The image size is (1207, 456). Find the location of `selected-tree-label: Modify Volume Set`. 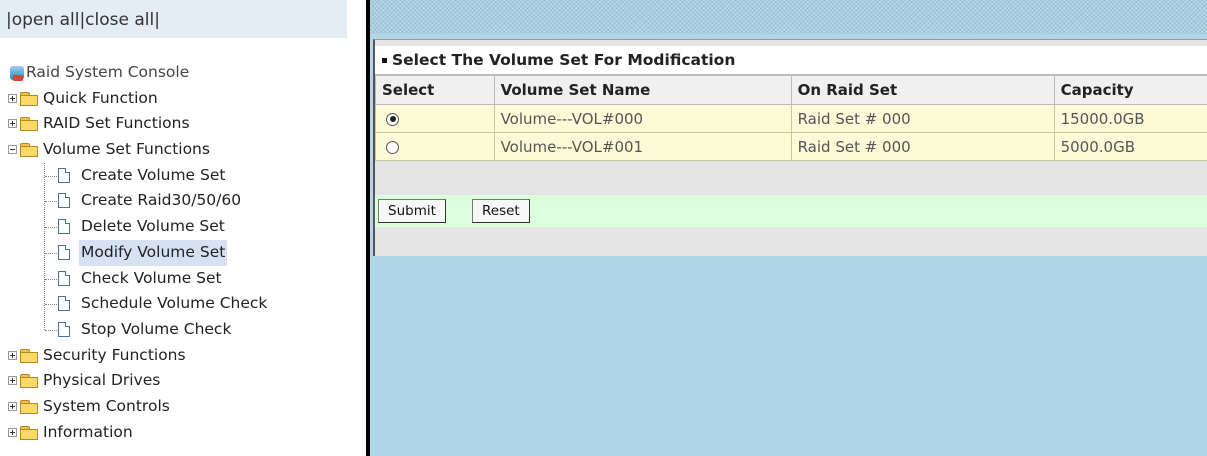

selected-tree-label: Modify Volume Set is located at coordinates (153, 252).